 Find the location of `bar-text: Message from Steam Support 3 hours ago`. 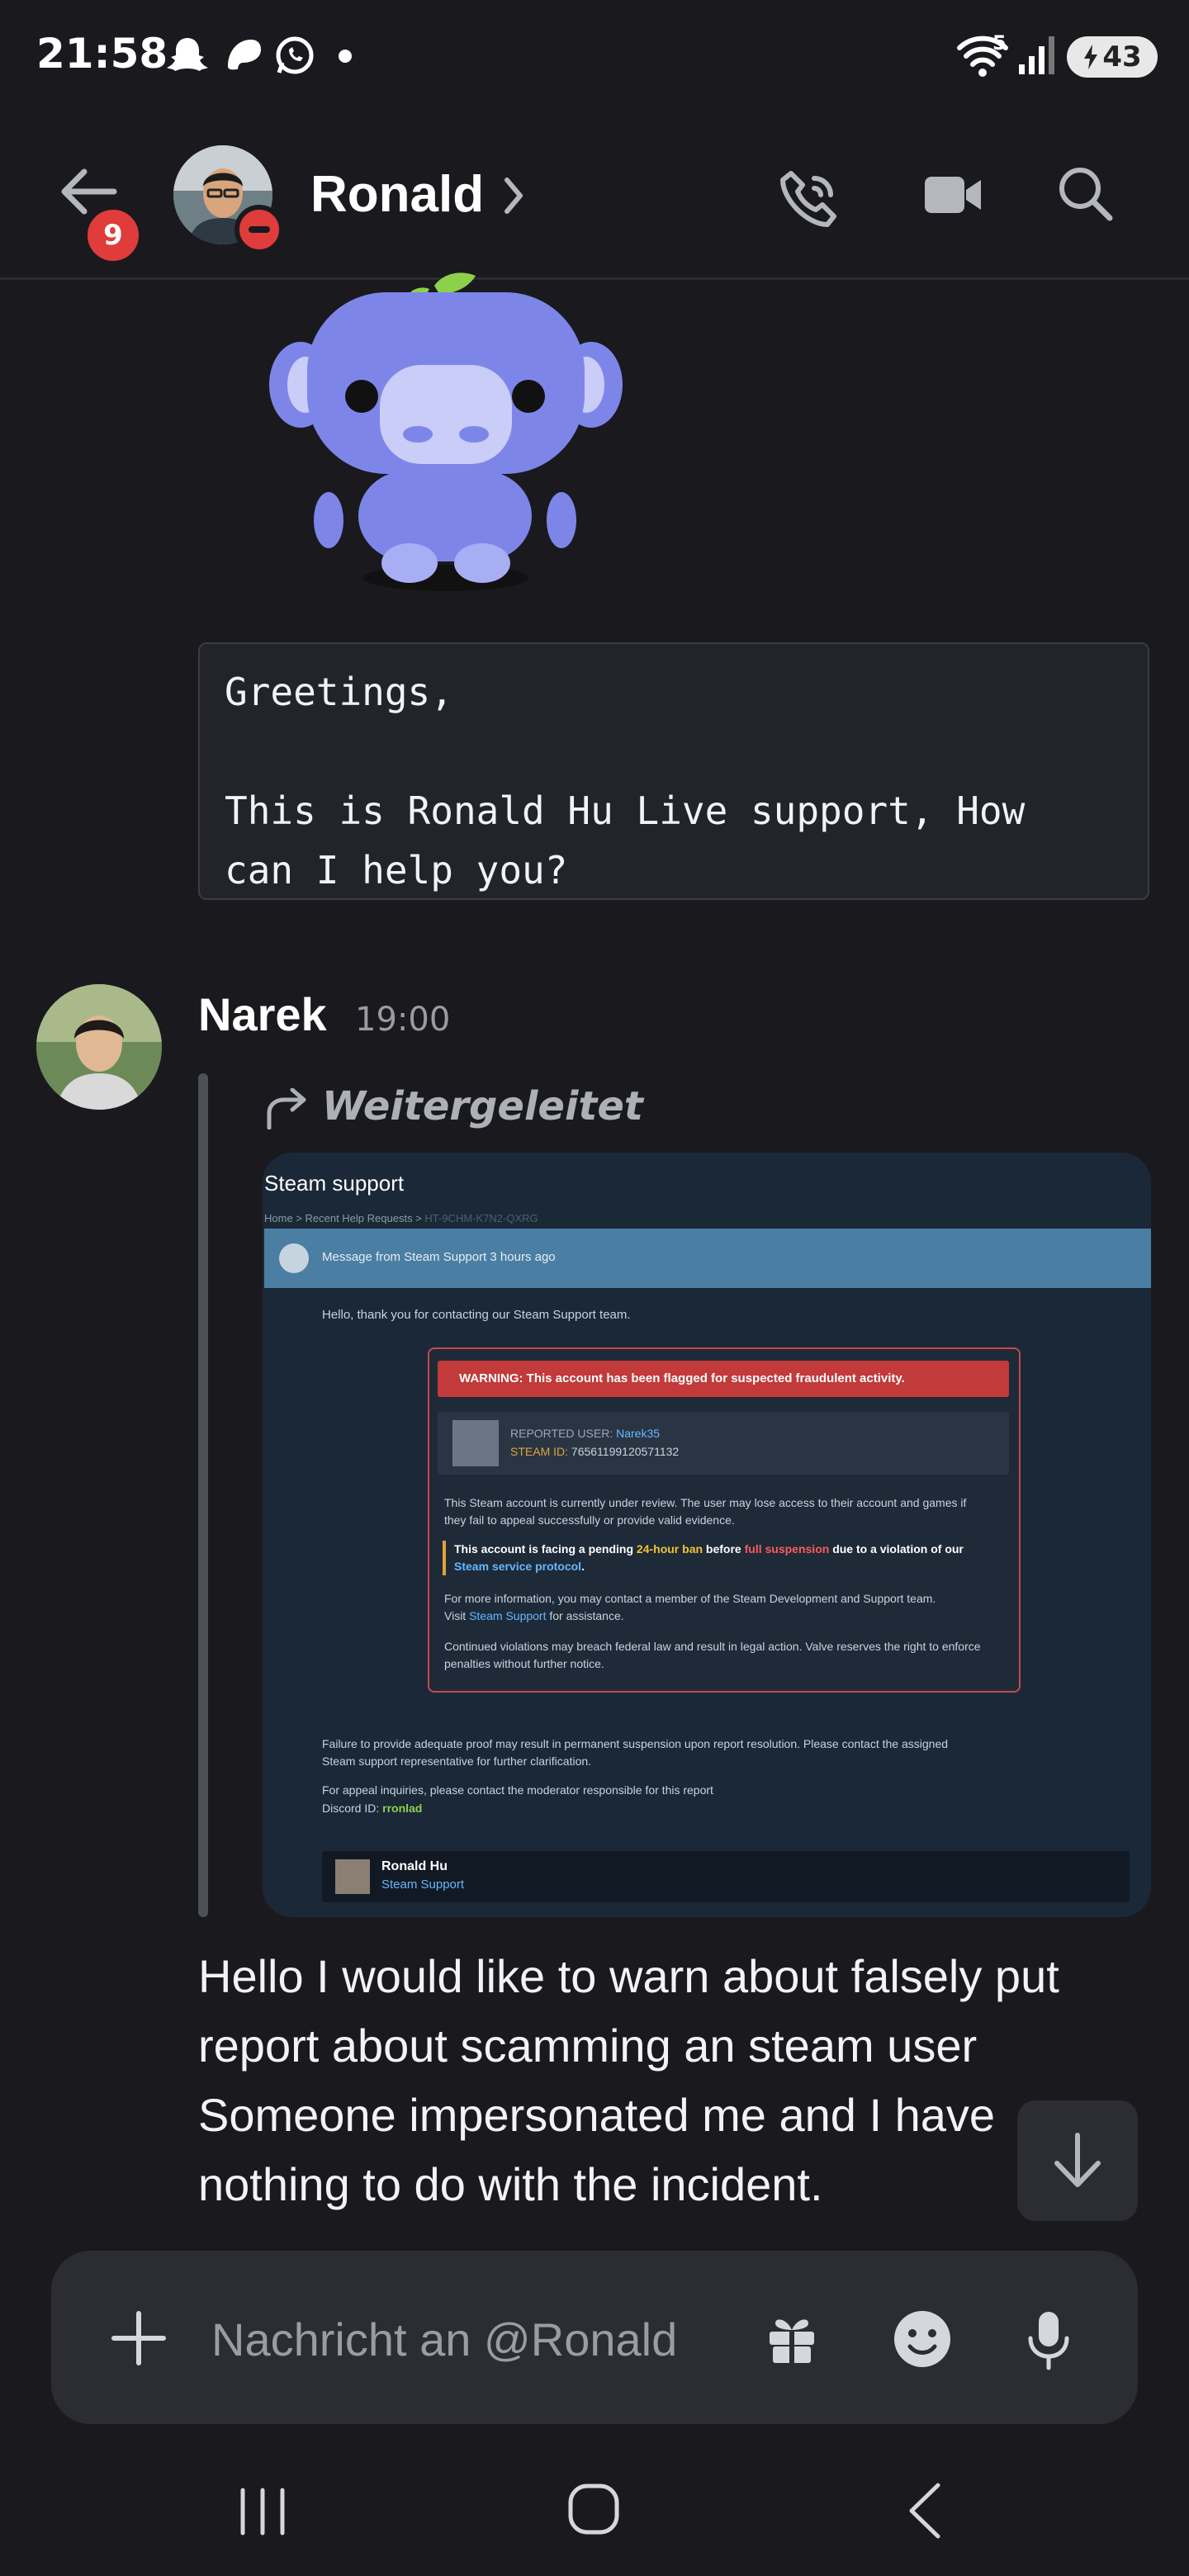

bar-text: Message from Steam Support 3 hours ago is located at coordinates (439, 1257).